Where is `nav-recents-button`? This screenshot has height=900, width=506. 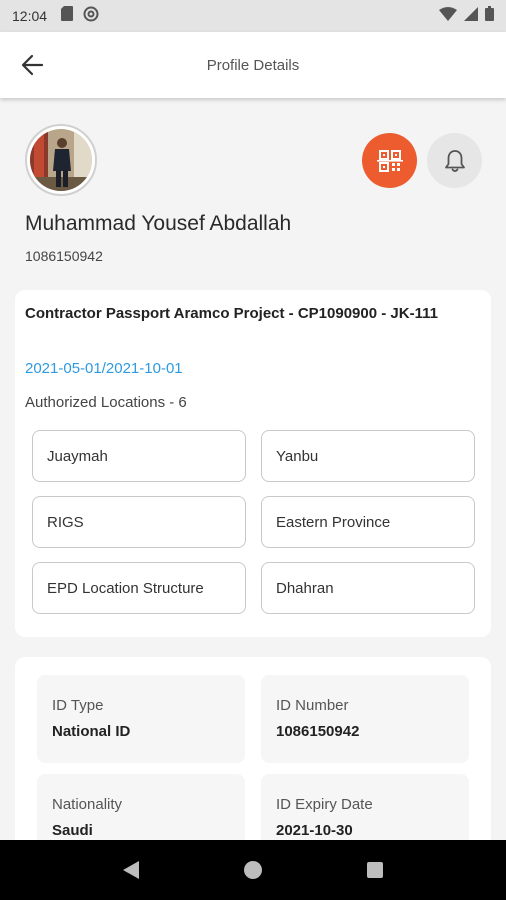
nav-recents-button is located at coordinates (375, 870).